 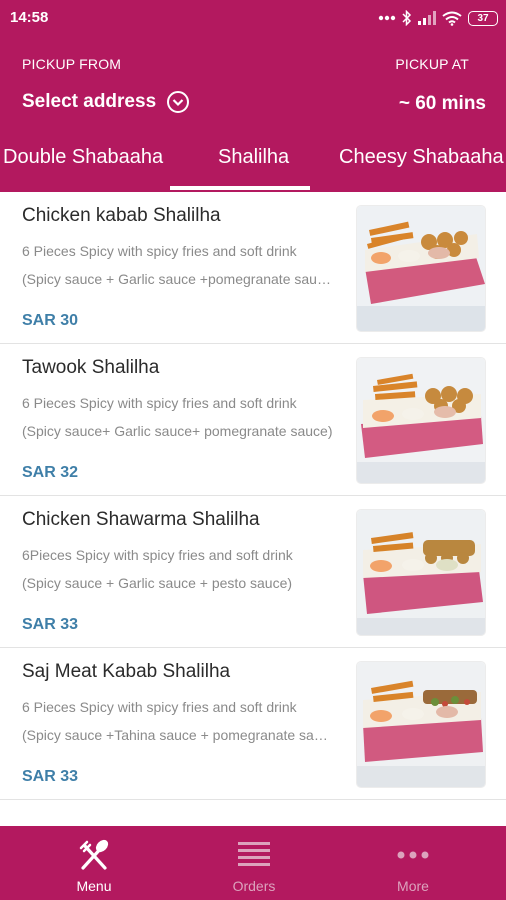 I want to click on nav-more: More, so click(x=413, y=863).